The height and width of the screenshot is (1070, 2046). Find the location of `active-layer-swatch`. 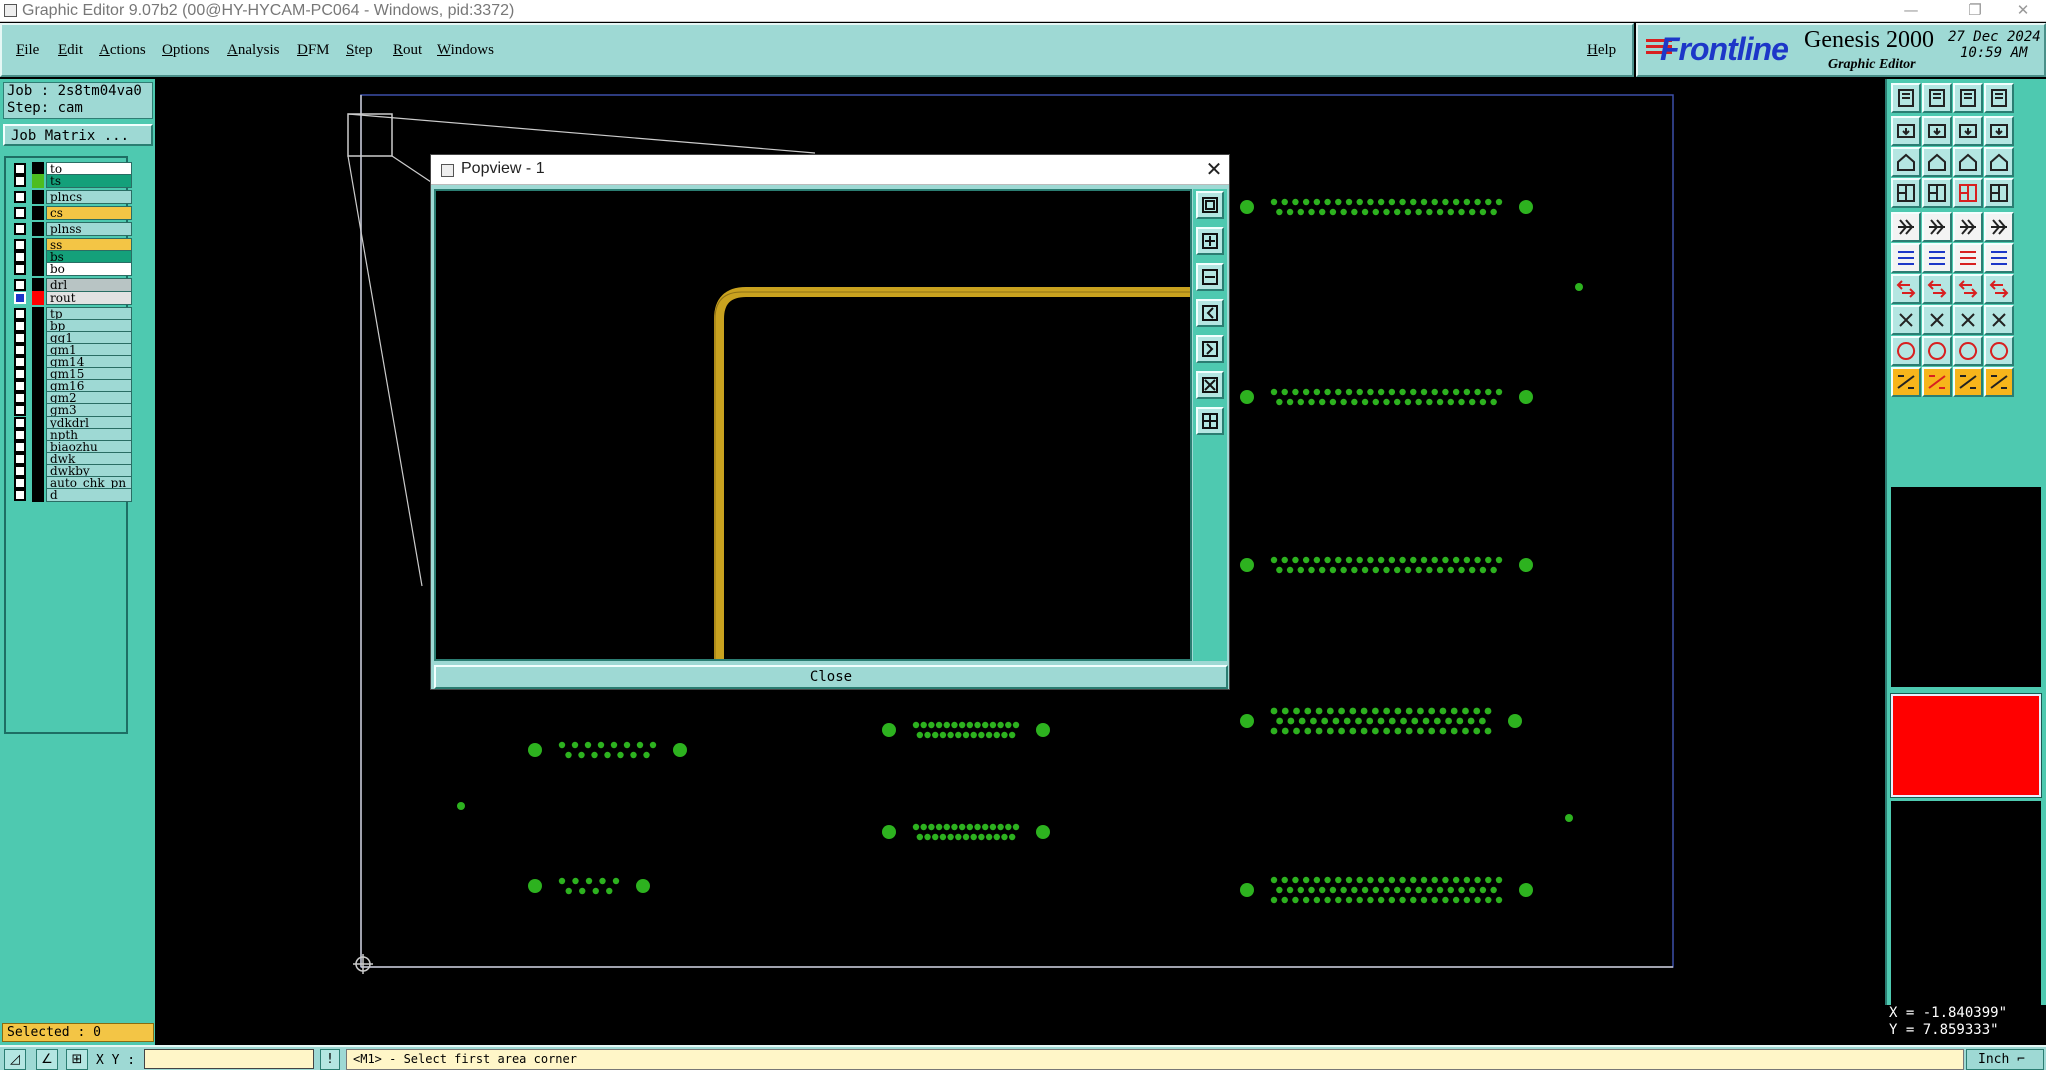

active-layer-swatch is located at coordinates (1966, 745).